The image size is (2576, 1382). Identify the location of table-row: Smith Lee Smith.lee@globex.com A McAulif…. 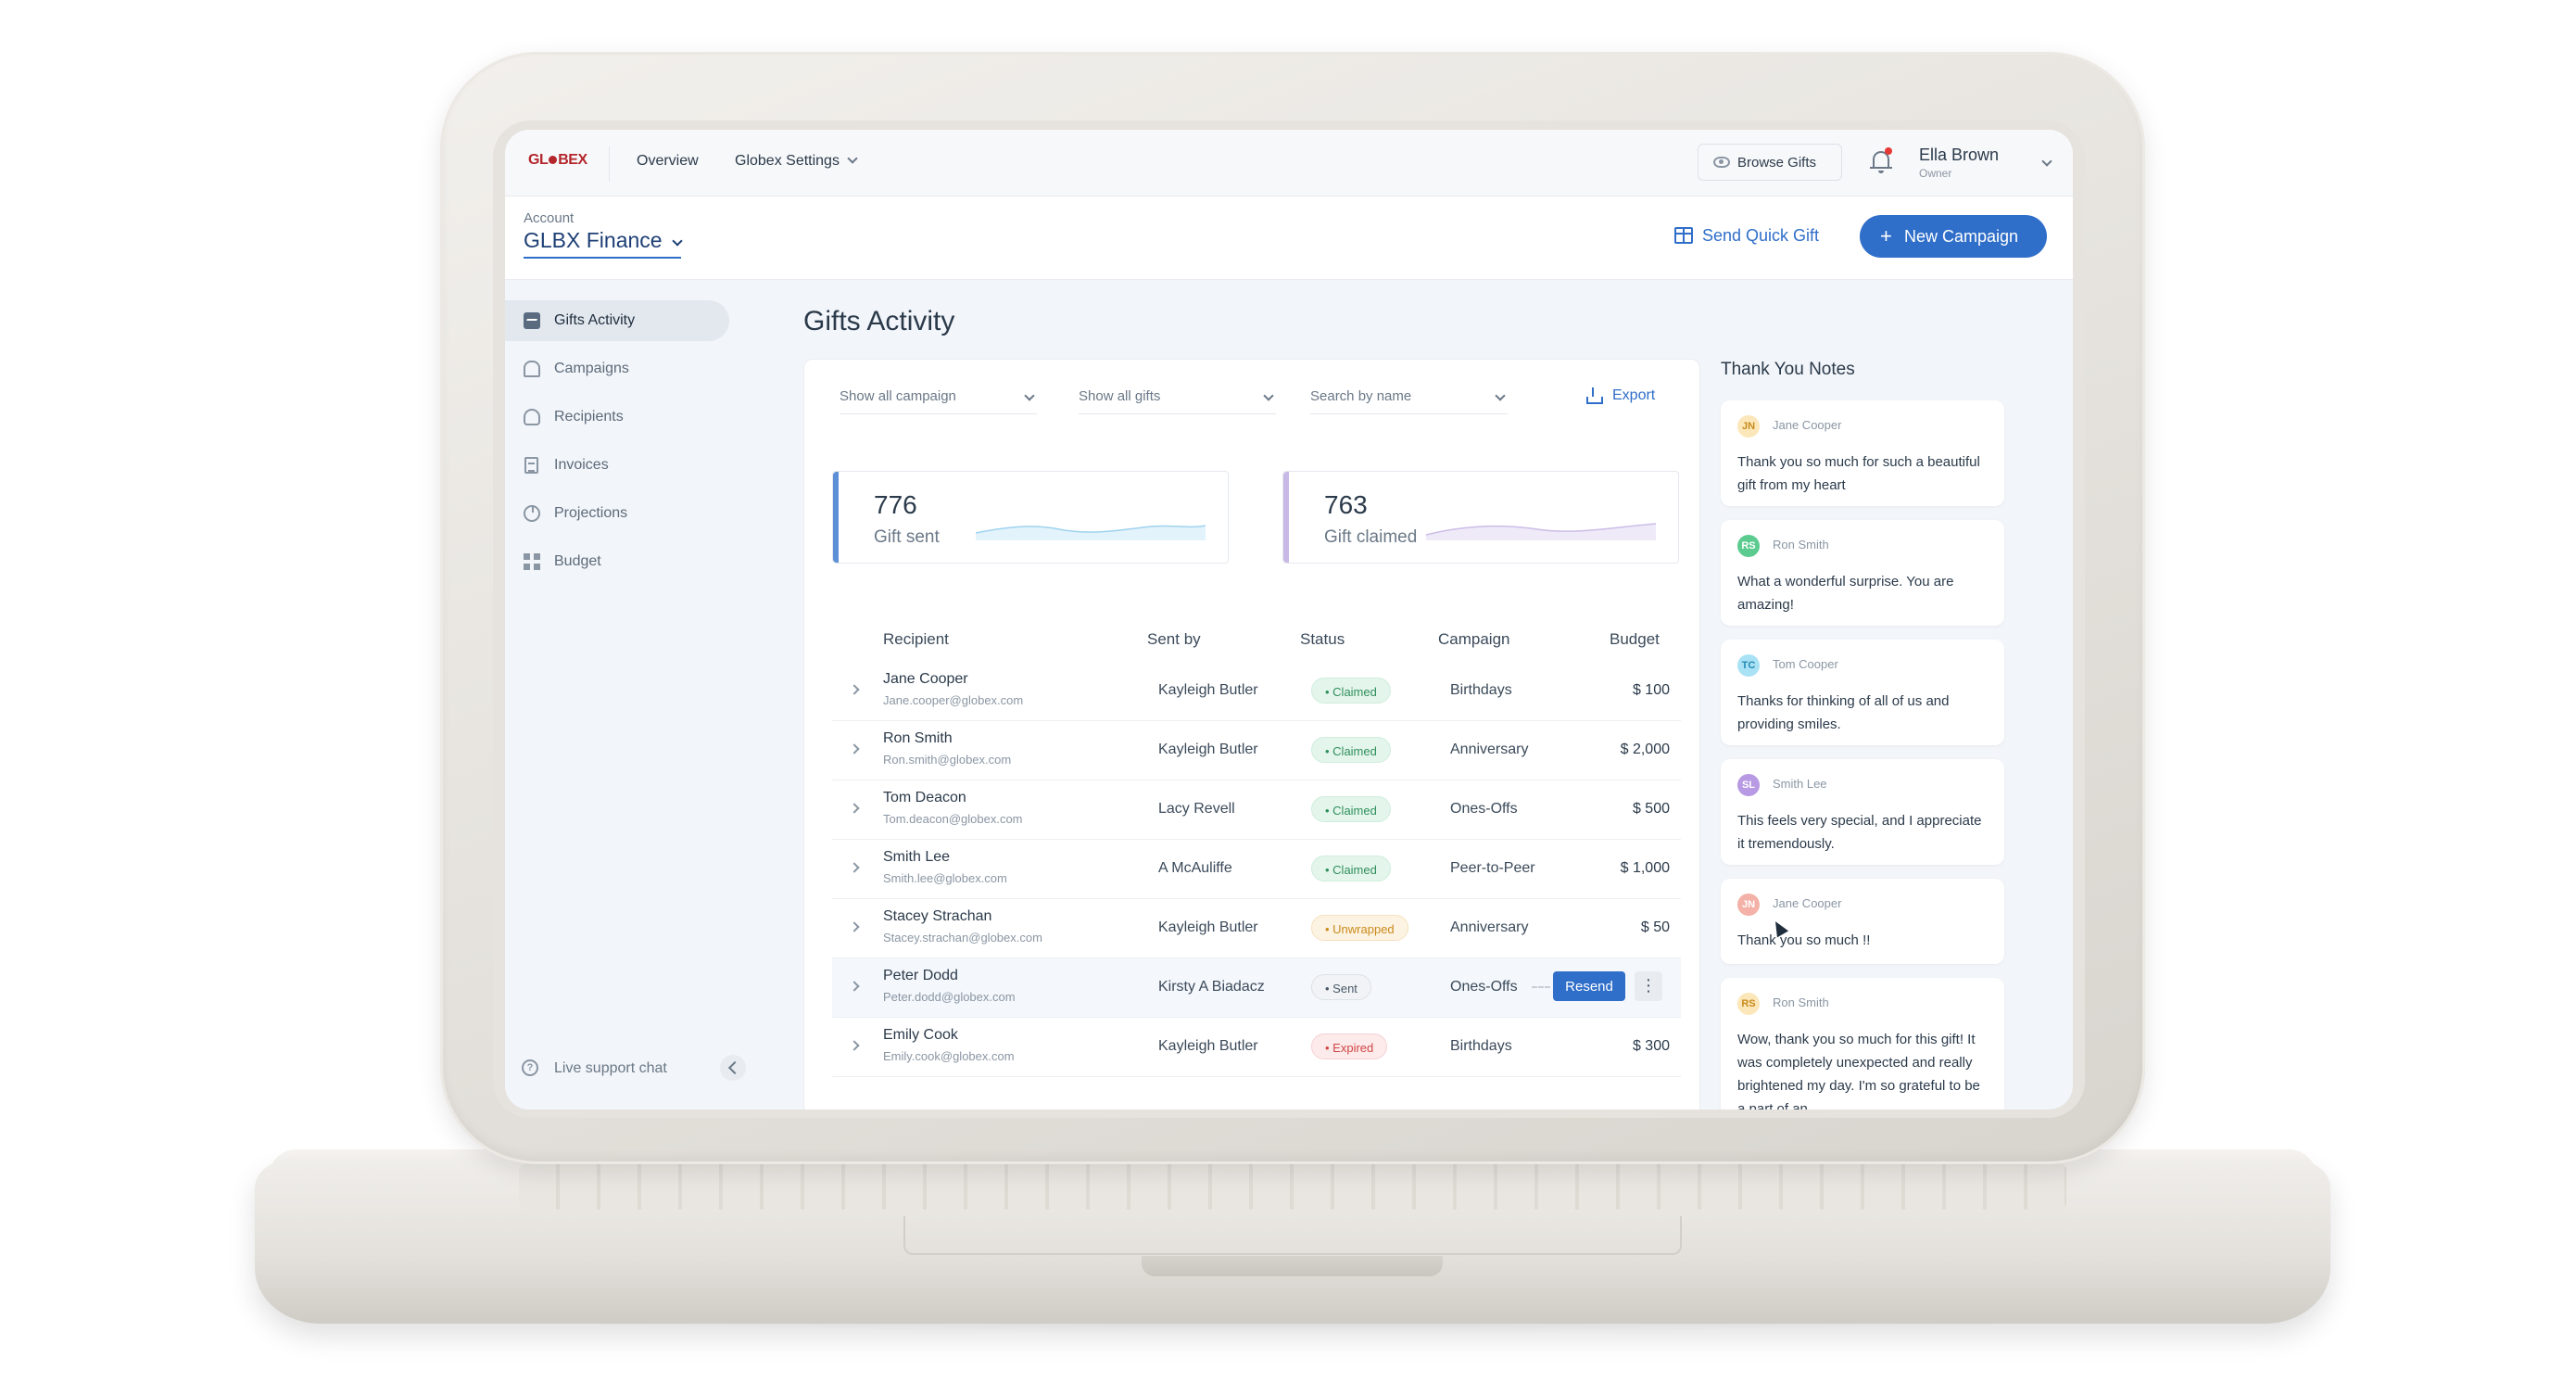
(1256, 869).